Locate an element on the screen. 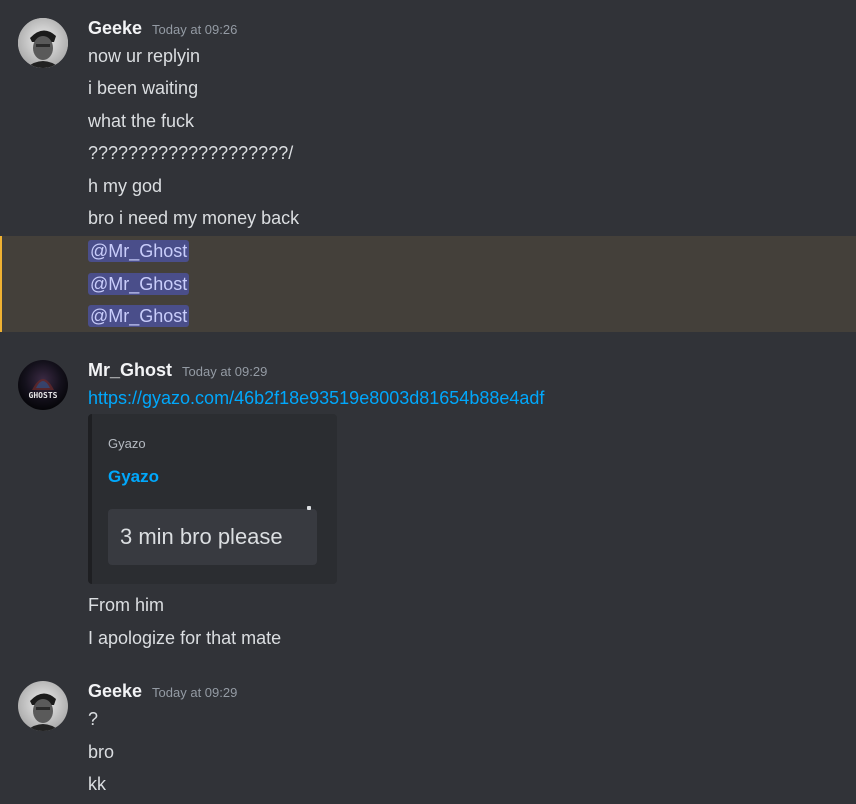 The width and height of the screenshot is (856, 804). link-embed: Gyazo Gyazo 3 min bro please is located at coordinates (212, 499).